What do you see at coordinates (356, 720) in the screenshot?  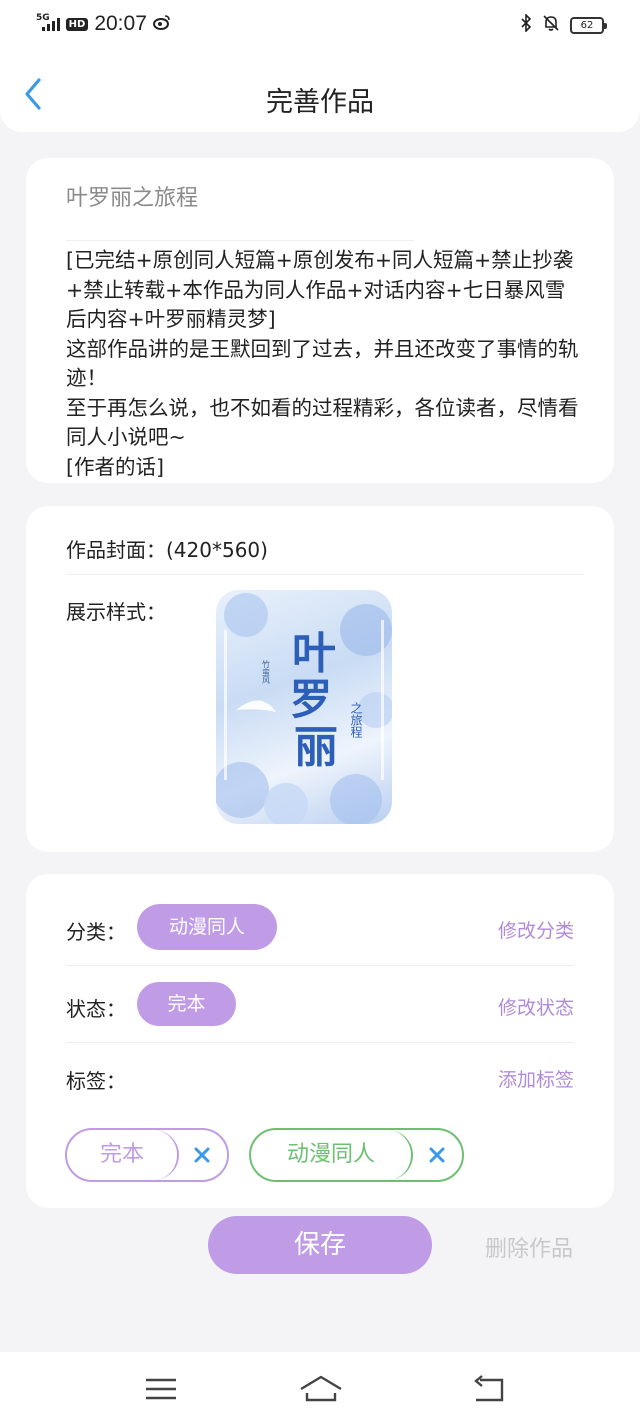 I see `cover-subtitle: 之旅程` at bounding box center [356, 720].